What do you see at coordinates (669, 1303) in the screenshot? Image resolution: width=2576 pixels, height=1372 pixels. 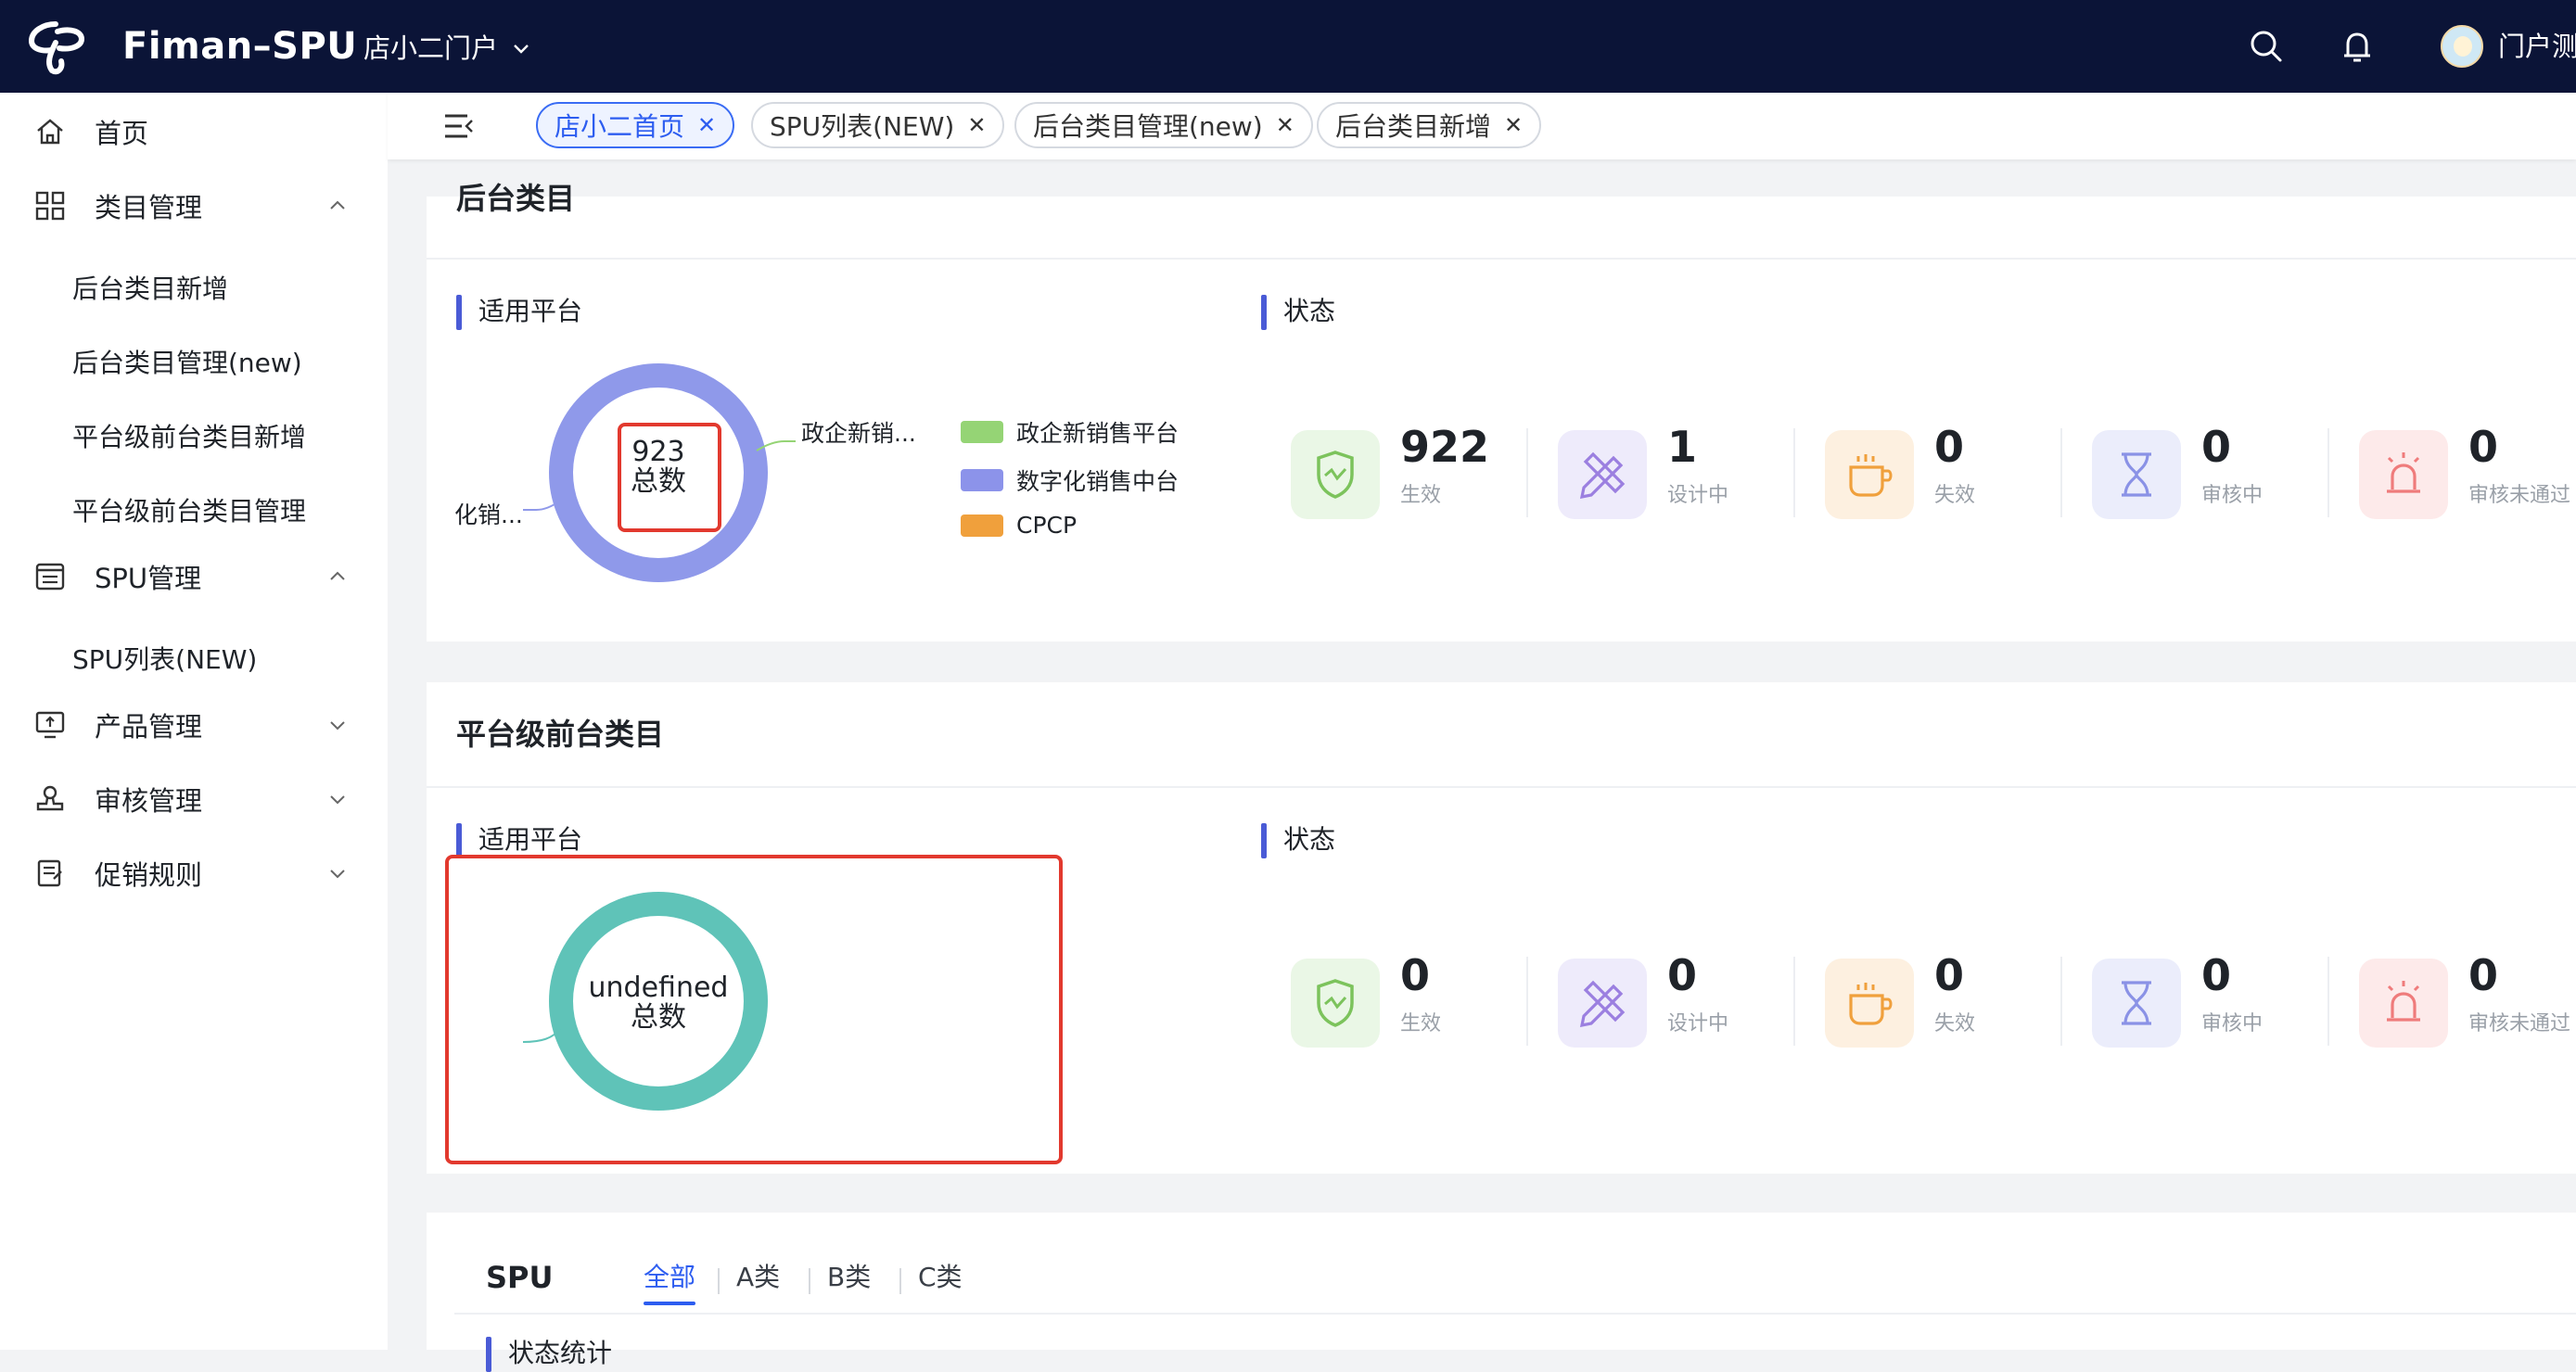 I see `active-tab-indicator` at bounding box center [669, 1303].